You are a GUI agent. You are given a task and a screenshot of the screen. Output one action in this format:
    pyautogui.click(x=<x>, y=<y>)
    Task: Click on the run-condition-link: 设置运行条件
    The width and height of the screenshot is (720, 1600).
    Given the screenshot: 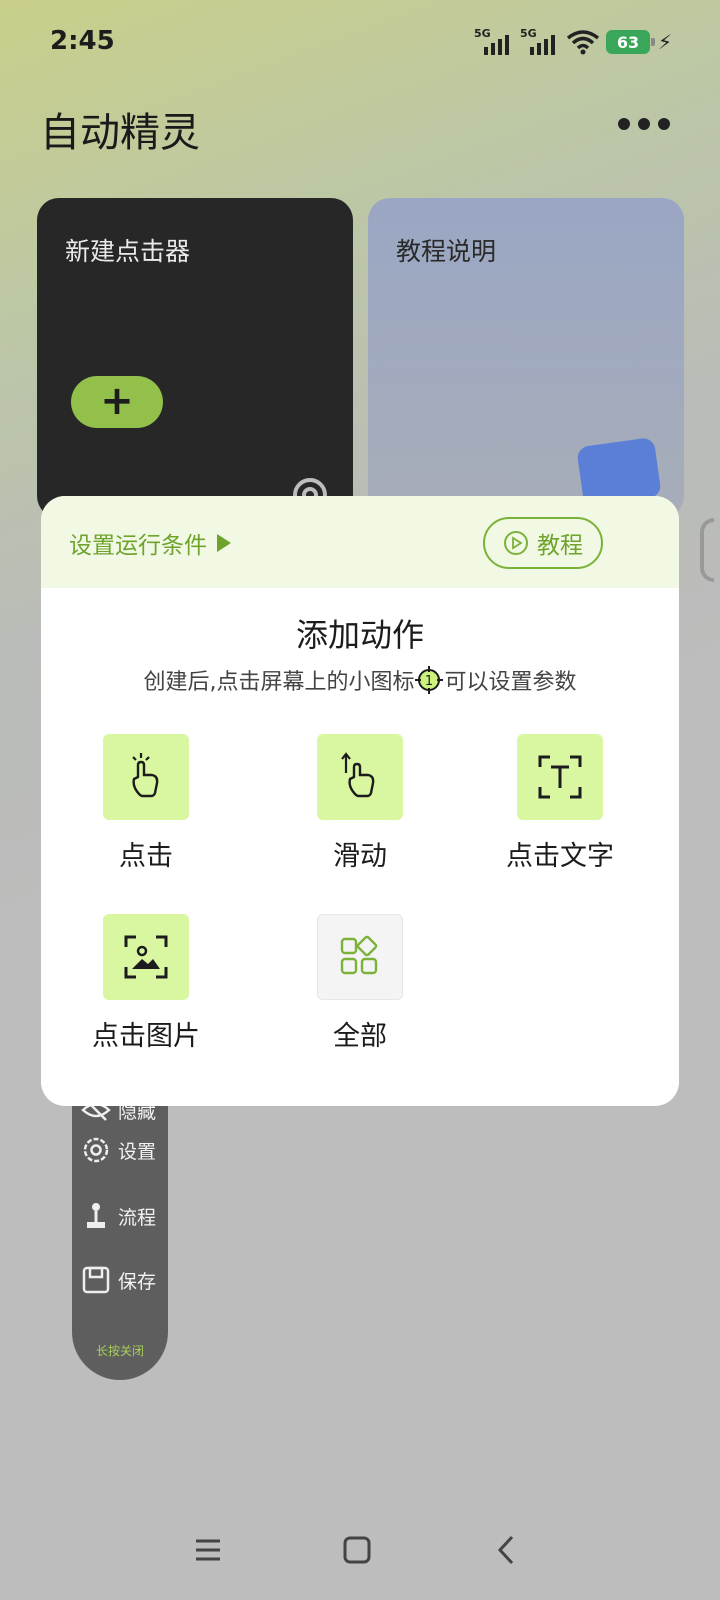 What is the action you would take?
    pyautogui.click(x=150, y=543)
    